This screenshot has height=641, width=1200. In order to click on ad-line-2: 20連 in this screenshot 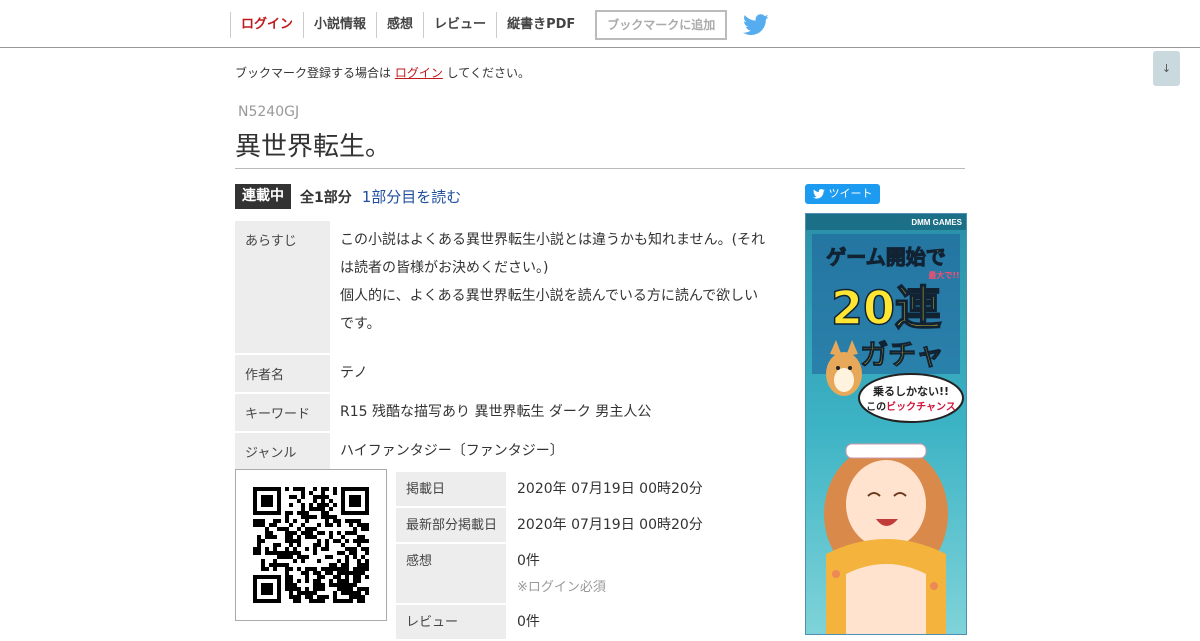, I will do `click(886, 308)`.